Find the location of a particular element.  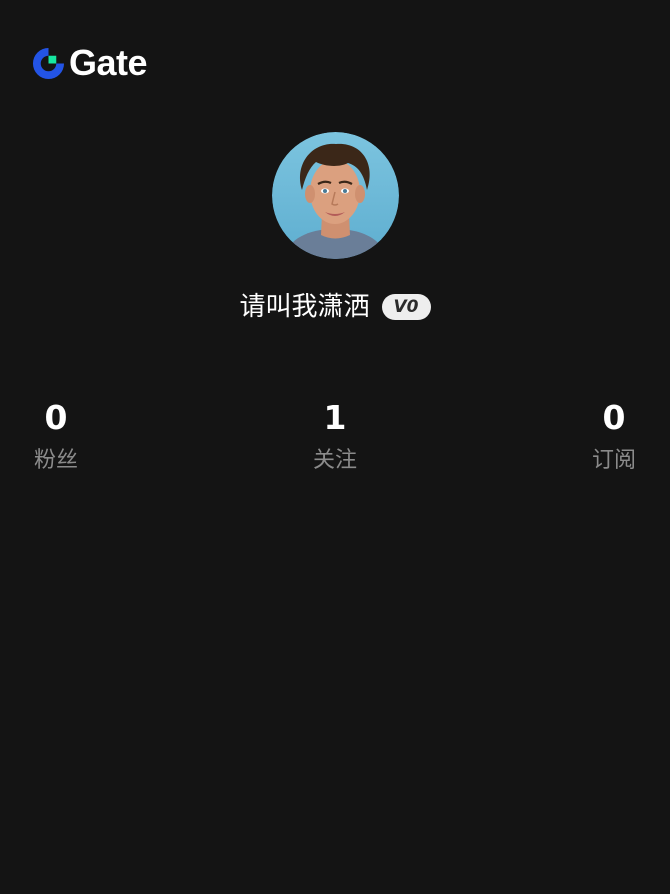

followers-label: 粉丝 is located at coordinates (55, 460).